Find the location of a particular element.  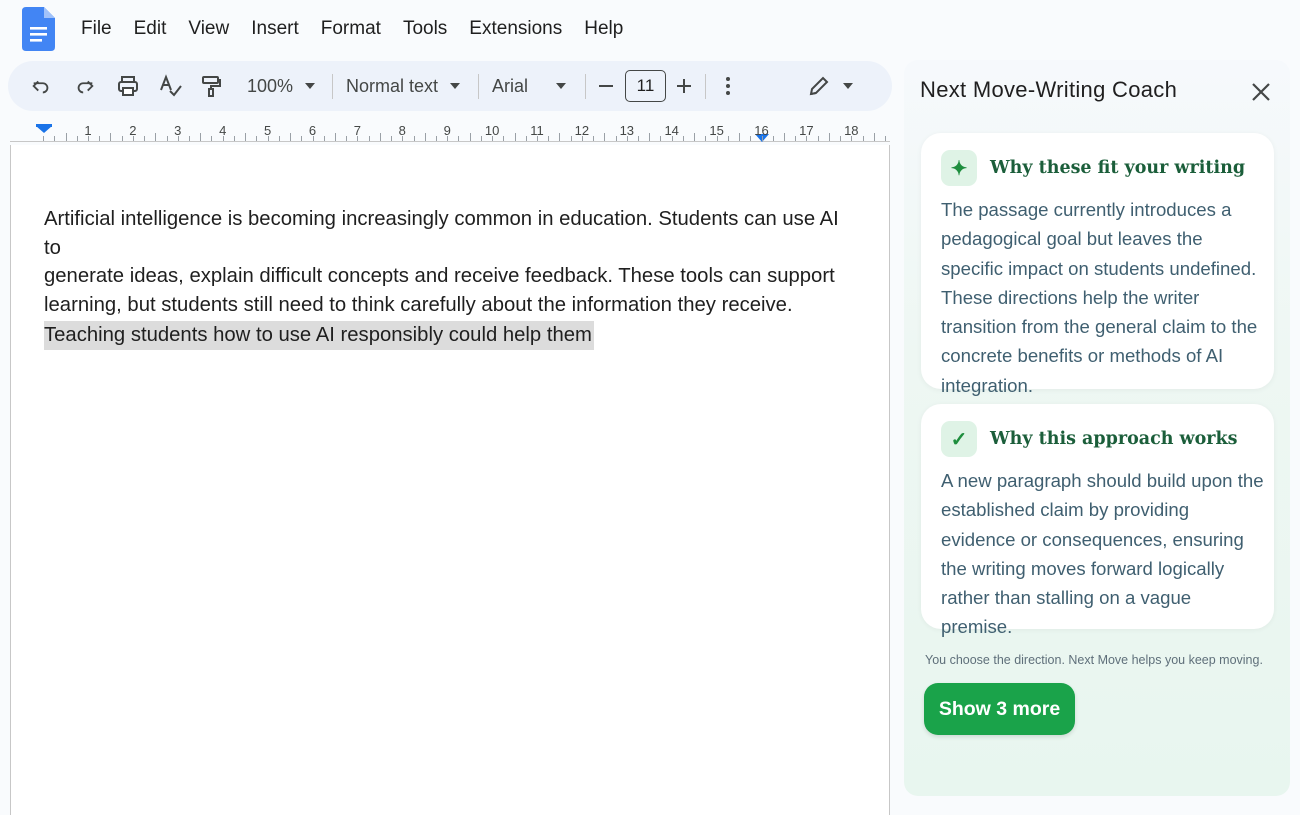

paint-format-icon is located at coordinates (211, 86).